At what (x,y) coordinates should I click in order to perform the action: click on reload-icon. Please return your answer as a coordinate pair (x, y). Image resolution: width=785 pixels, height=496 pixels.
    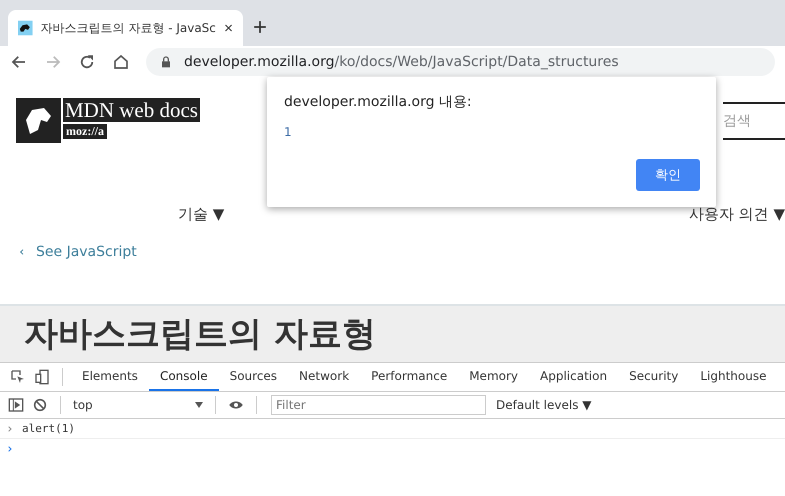
    Looking at the image, I should click on (87, 62).